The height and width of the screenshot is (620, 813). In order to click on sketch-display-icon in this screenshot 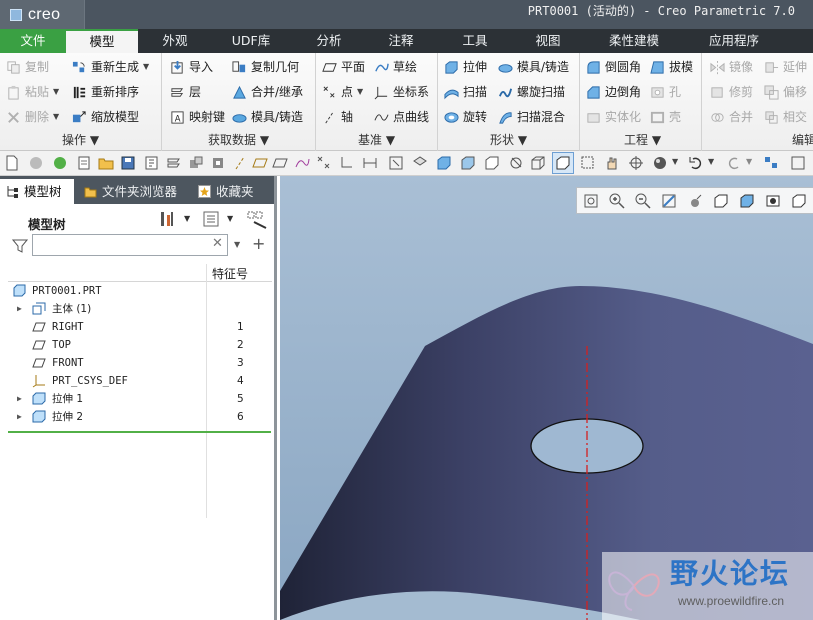, I will do `click(302, 163)`.